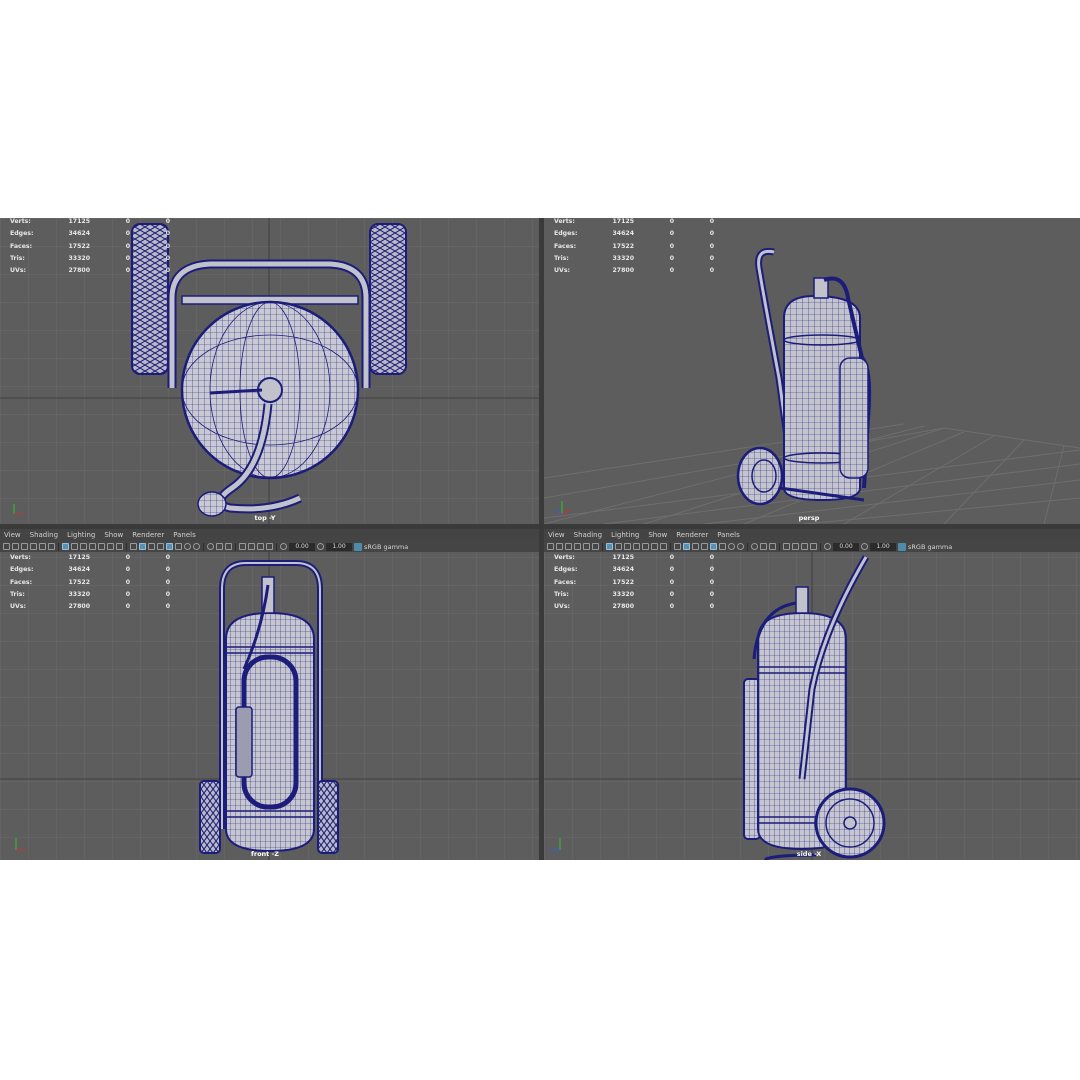 This screenshot has width=1080, height=1080. Describe the element at coordinates (809, 518) in the screenshot. I see `viewport-label-persp: persp` at that location.